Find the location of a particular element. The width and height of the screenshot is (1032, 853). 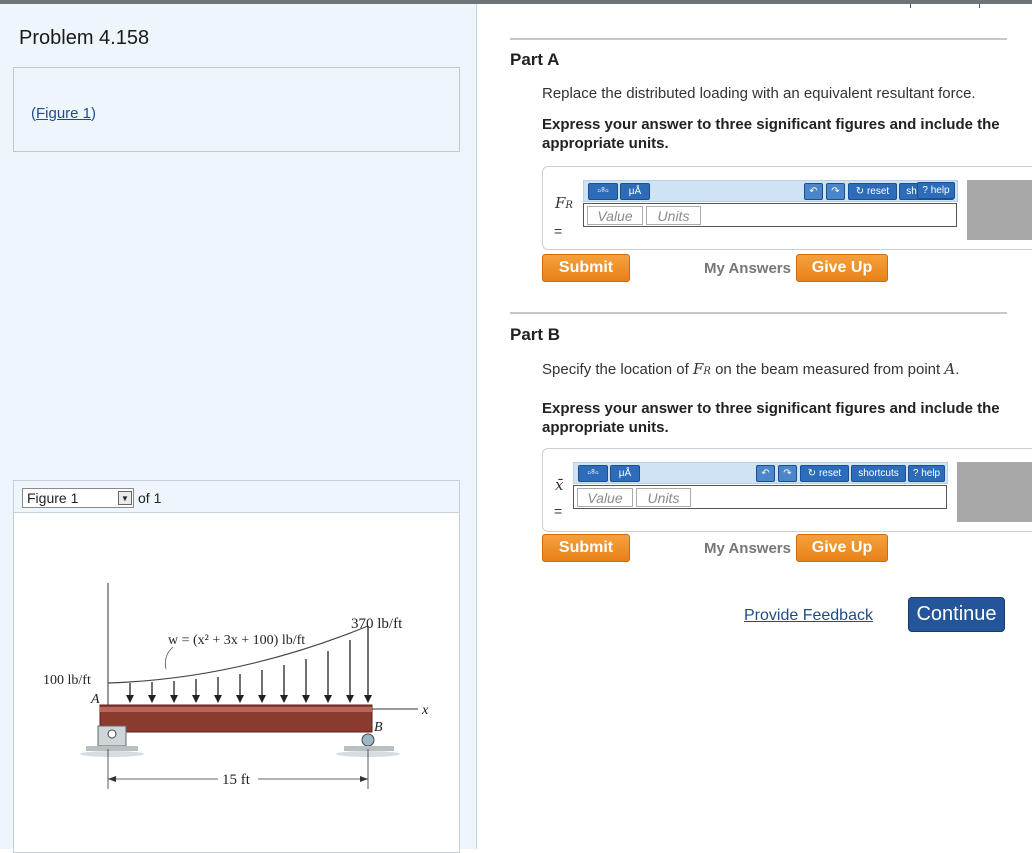

provide-feedback-link: Provide Feedback is located at coordinates (808, 616).